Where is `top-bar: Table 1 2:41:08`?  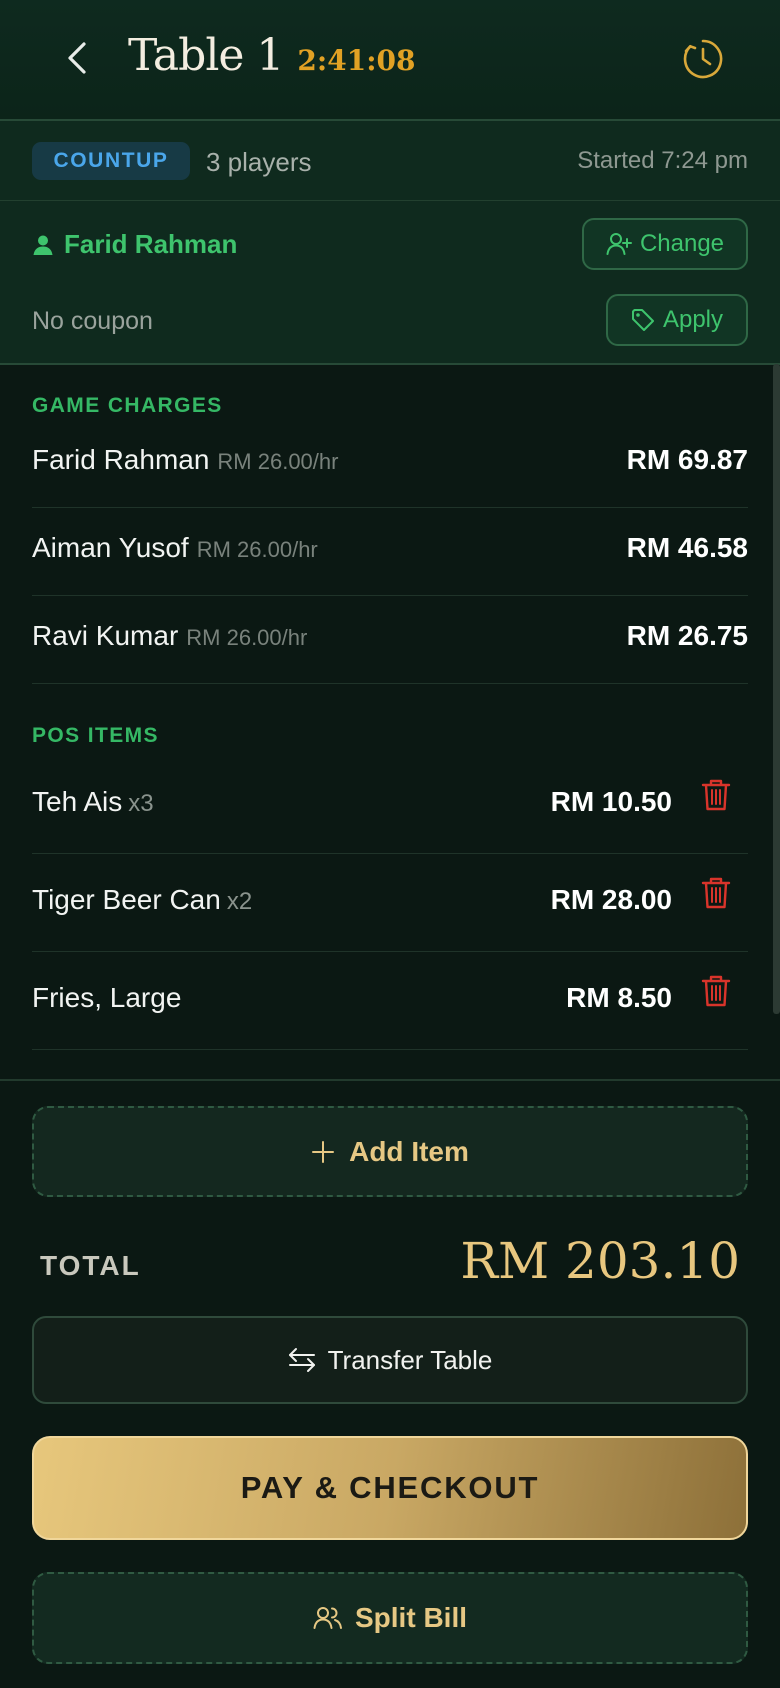
top-bar: Table 1 2:41:08 is located at coordinates (390, 60).